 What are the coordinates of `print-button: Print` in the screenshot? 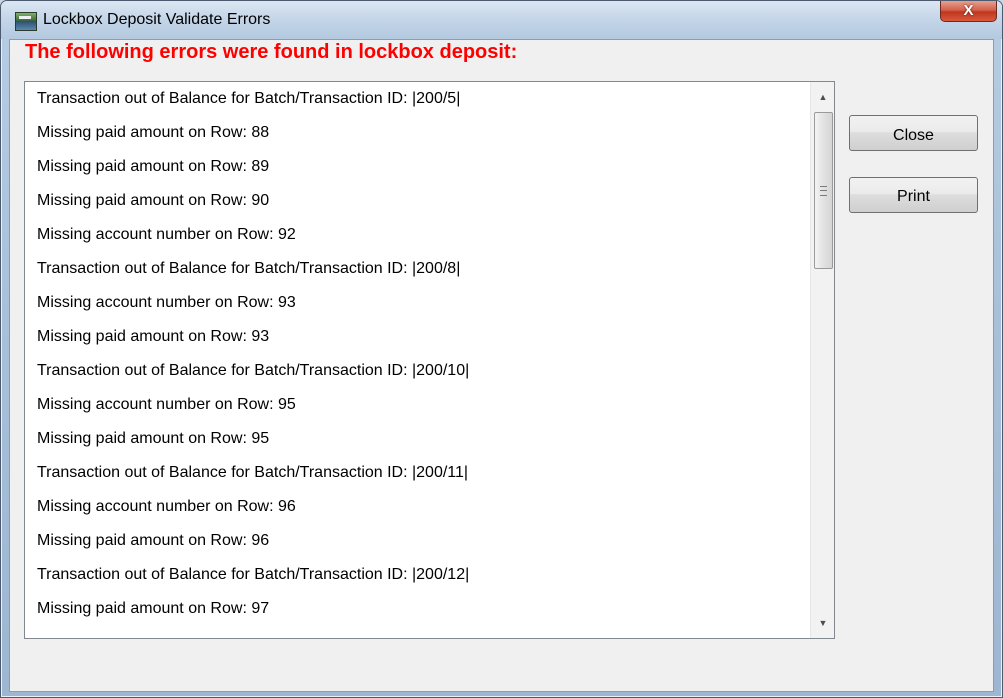 It's located at (913, 195).